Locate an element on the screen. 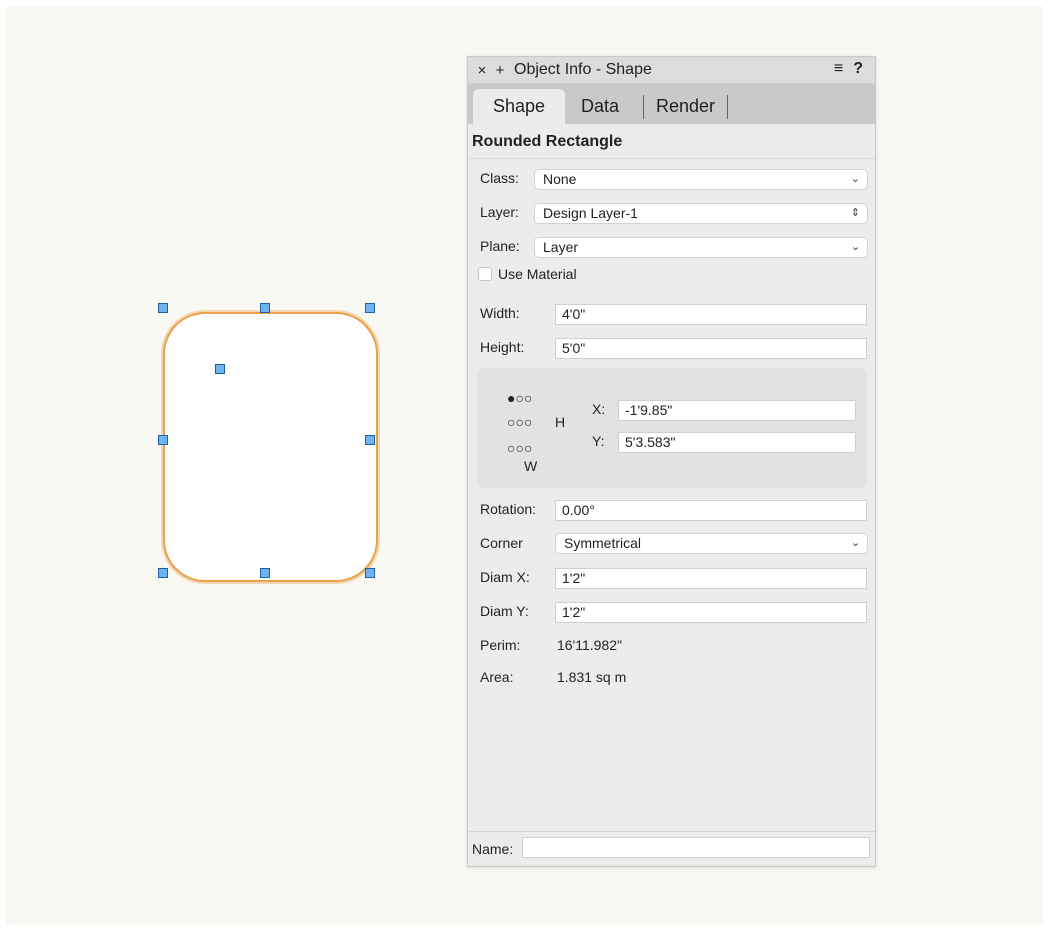 The width and height of the screenshot is (1049, 930). name-field is located at coordinates (696, 847).